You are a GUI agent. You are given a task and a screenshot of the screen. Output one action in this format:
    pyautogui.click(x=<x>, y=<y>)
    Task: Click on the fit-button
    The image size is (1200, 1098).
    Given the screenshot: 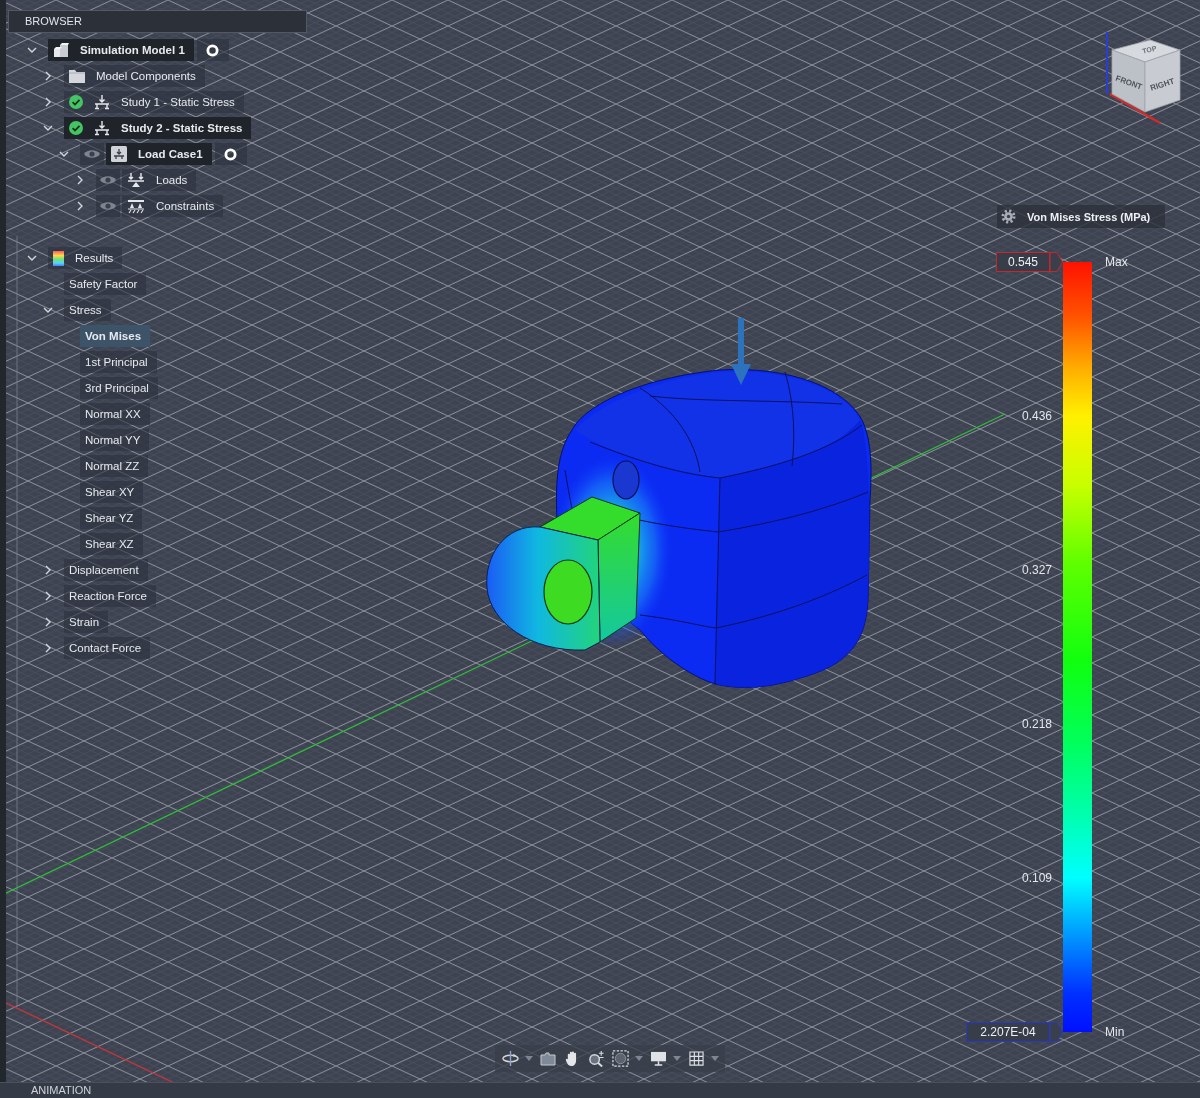 What is the action you would take?
    pyautogui.click(x=620, y=1058)
    